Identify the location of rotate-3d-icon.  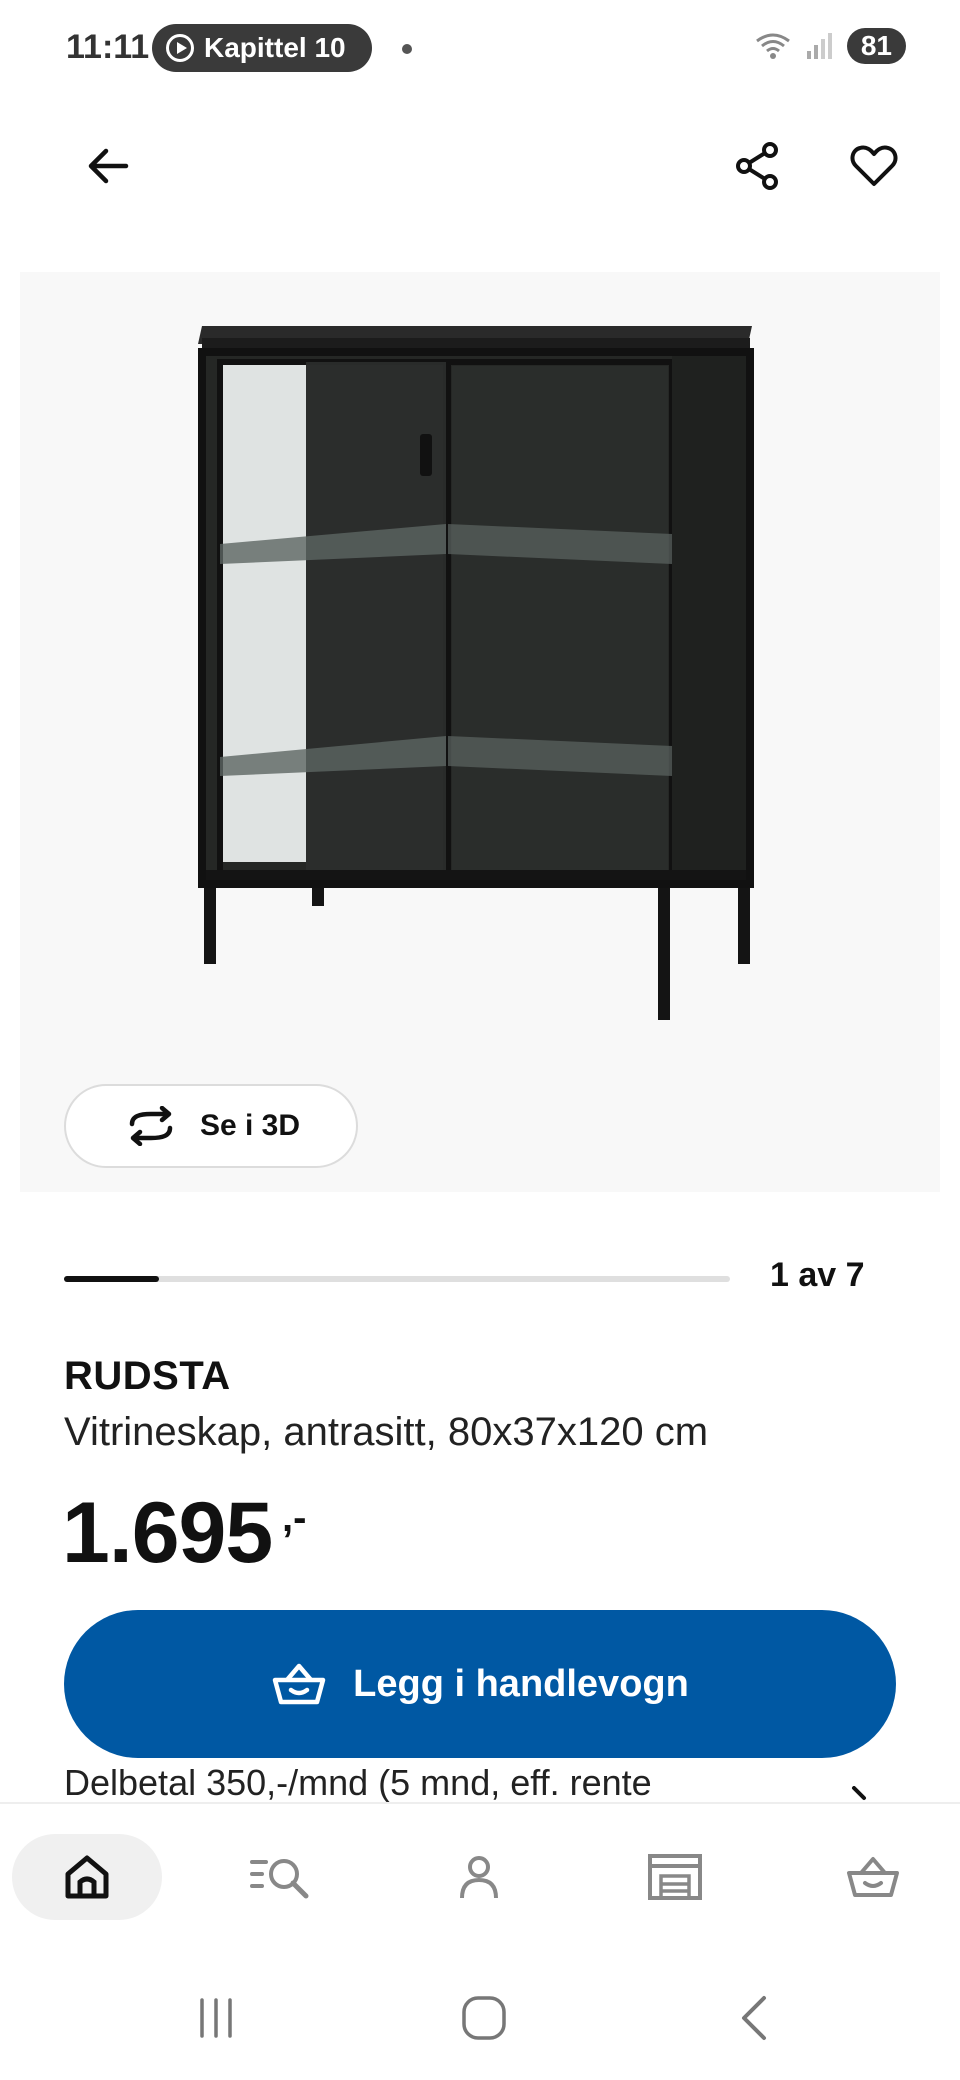
(151, 1126).